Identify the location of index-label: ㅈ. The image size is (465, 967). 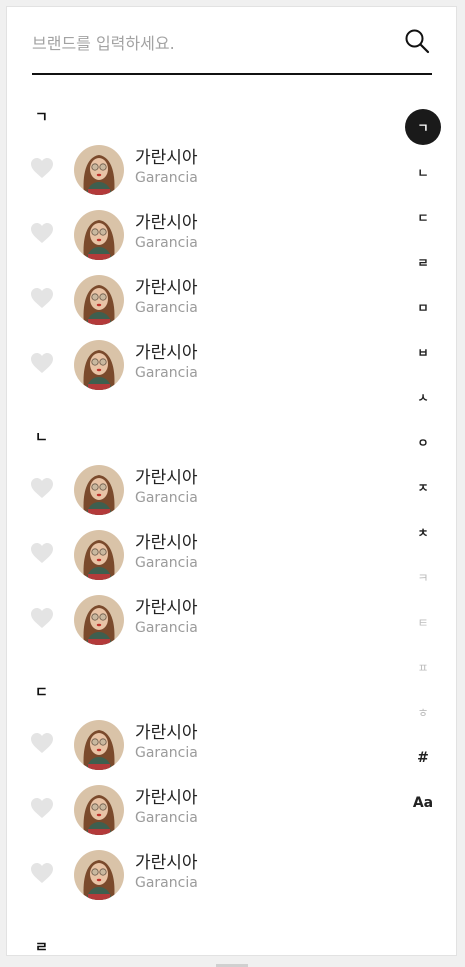
(423, 488).